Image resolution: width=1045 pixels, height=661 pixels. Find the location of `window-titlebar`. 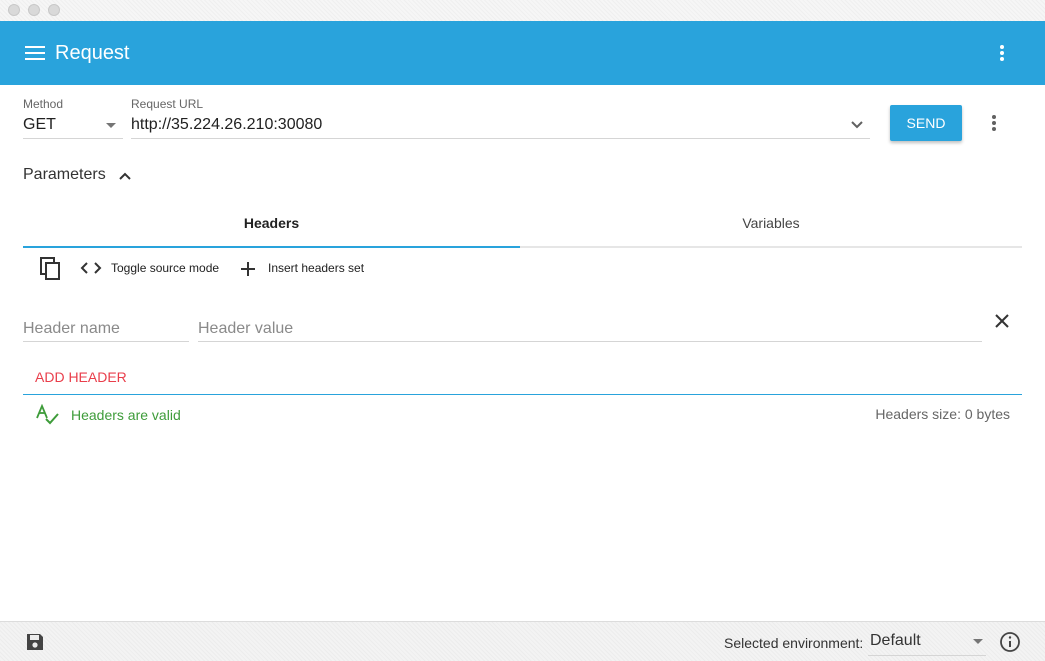

window-titlebar is located at coordinates (522, 10).